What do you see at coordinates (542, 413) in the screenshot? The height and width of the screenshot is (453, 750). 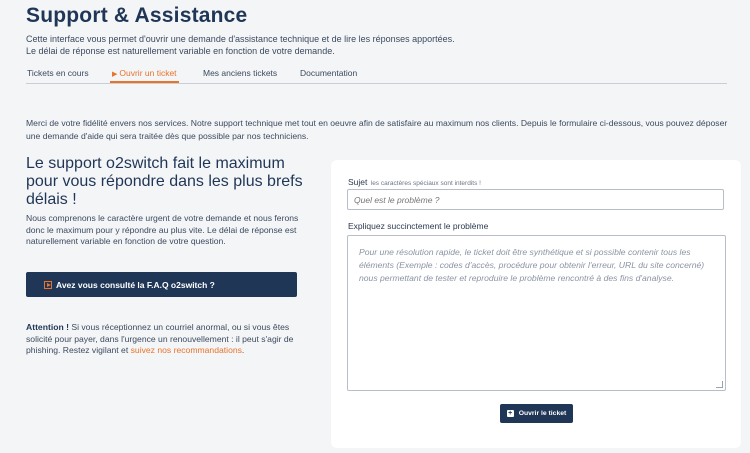 I see `open-ticket-label: Ouvrir le ticket` at bounding box center [542, 413].